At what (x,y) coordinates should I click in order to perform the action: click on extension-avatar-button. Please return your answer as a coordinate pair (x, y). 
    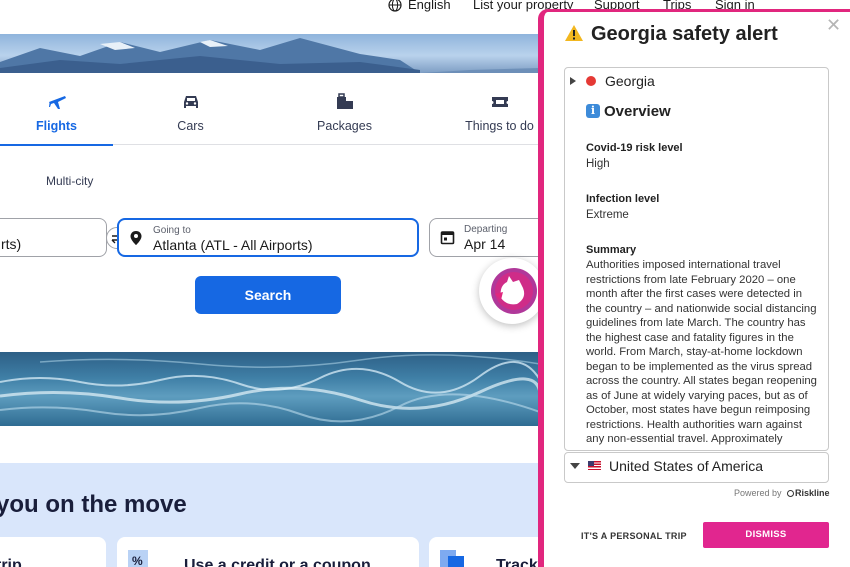
    Looking at the image, I should click on (512, 291).